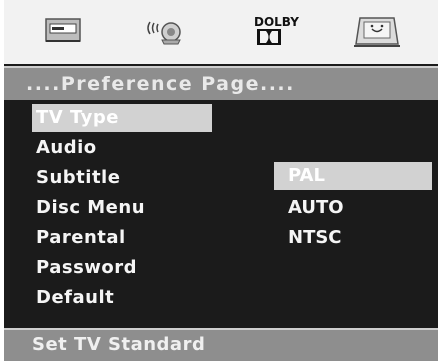 This screenshot has width=444, height=361. What do you see at coordinates (221, 344) in the screenshot?
I see `status-bar: Set TV Standard` at bounding box center [221, 344].